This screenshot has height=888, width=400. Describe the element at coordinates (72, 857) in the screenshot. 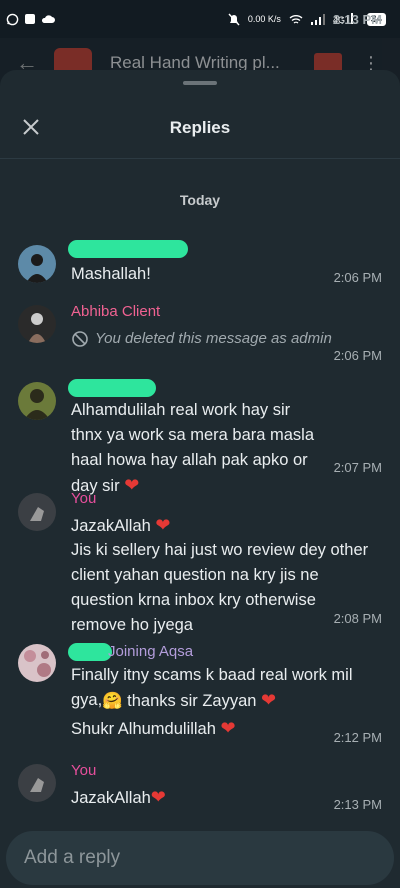

I see `reply-placeholder: Add a reply` at that location.